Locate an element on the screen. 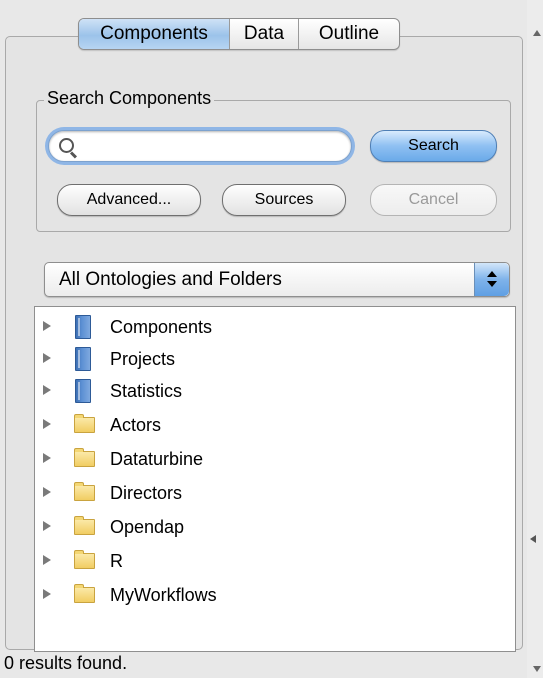  tab-data: Data is located at coordinates (264, 34).